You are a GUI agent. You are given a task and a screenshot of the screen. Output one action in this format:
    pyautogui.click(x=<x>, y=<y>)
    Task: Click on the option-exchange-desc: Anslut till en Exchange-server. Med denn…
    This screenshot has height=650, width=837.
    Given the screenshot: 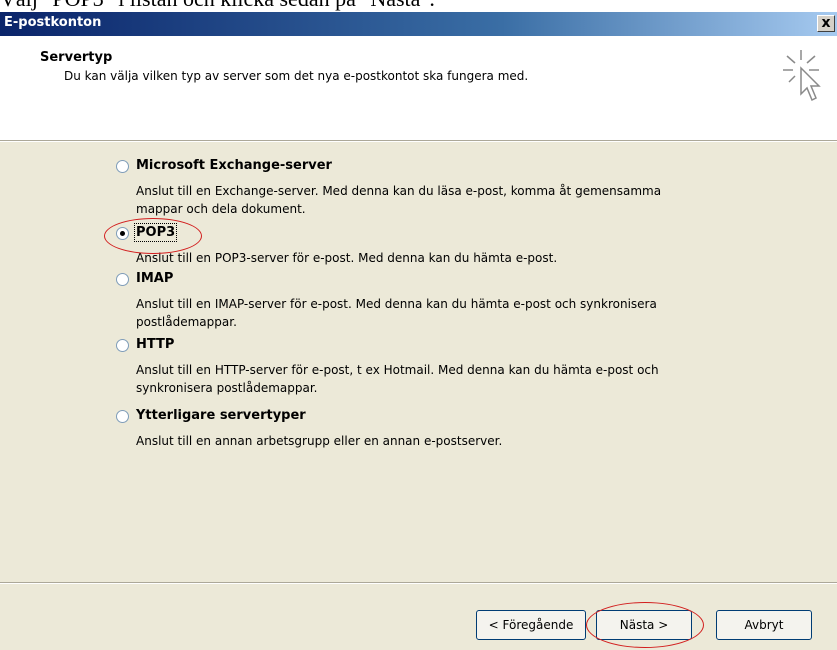 What is the action you would take?
    pyautogui.click(x=399, y=200)
    